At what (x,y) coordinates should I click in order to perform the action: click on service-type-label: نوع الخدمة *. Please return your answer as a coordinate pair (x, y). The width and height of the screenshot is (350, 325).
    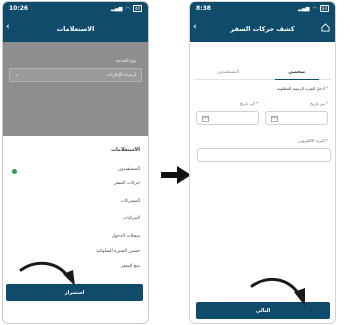
    Looking at the image, I should click on (128, 61).